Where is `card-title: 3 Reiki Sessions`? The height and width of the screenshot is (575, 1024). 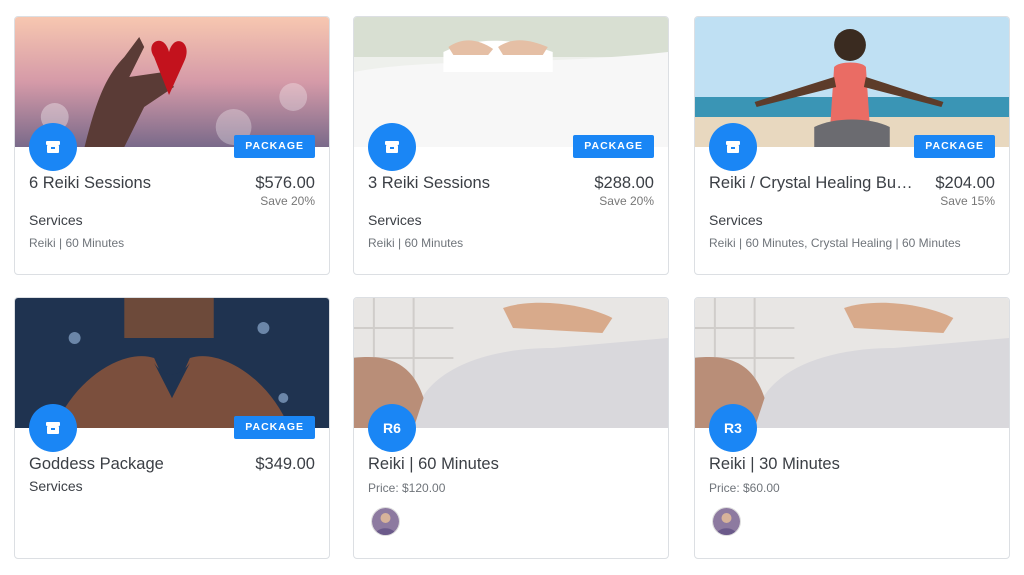
card-title: 3 Reiki Sessions is located at coordinates (429, 183).